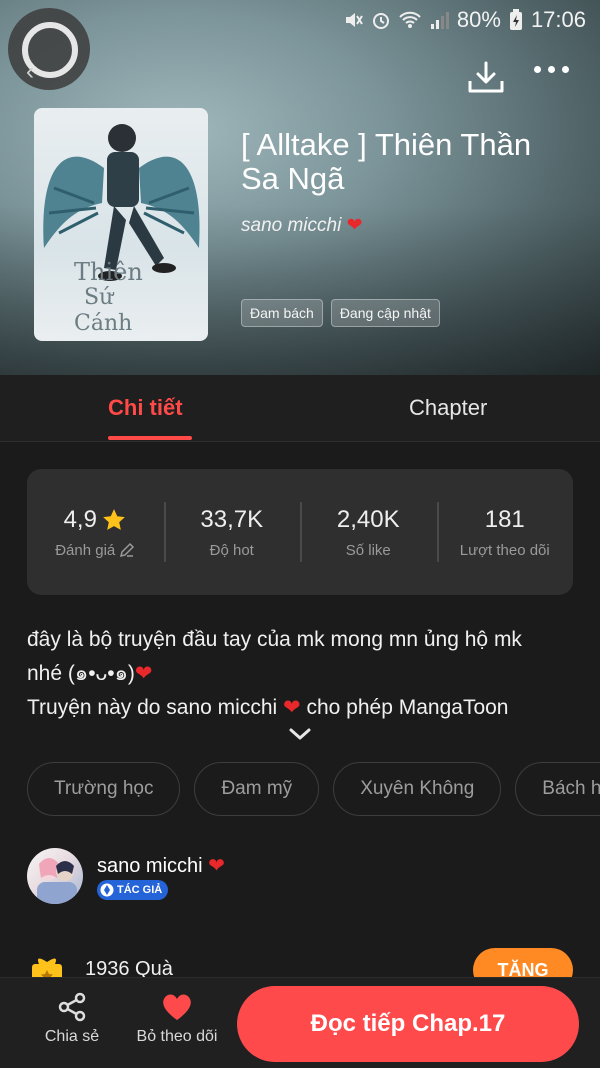 Image resolution: width=600 pixels, height=1068 pixels. I want to click on comic-cover-image: Thiên Sứ Cánh, so click(121, 224).